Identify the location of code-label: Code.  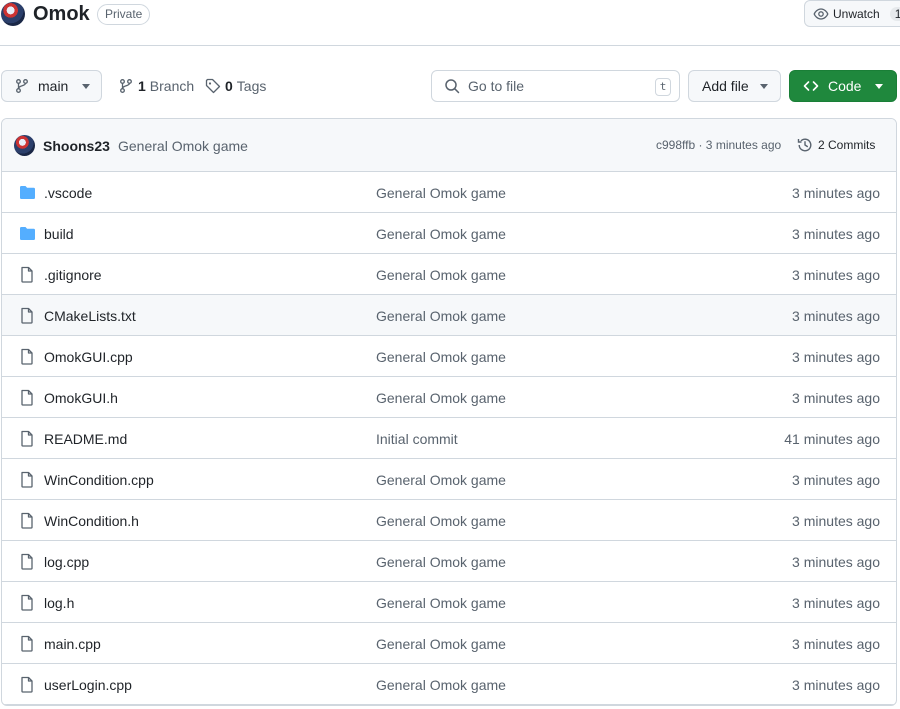
(845, 86).